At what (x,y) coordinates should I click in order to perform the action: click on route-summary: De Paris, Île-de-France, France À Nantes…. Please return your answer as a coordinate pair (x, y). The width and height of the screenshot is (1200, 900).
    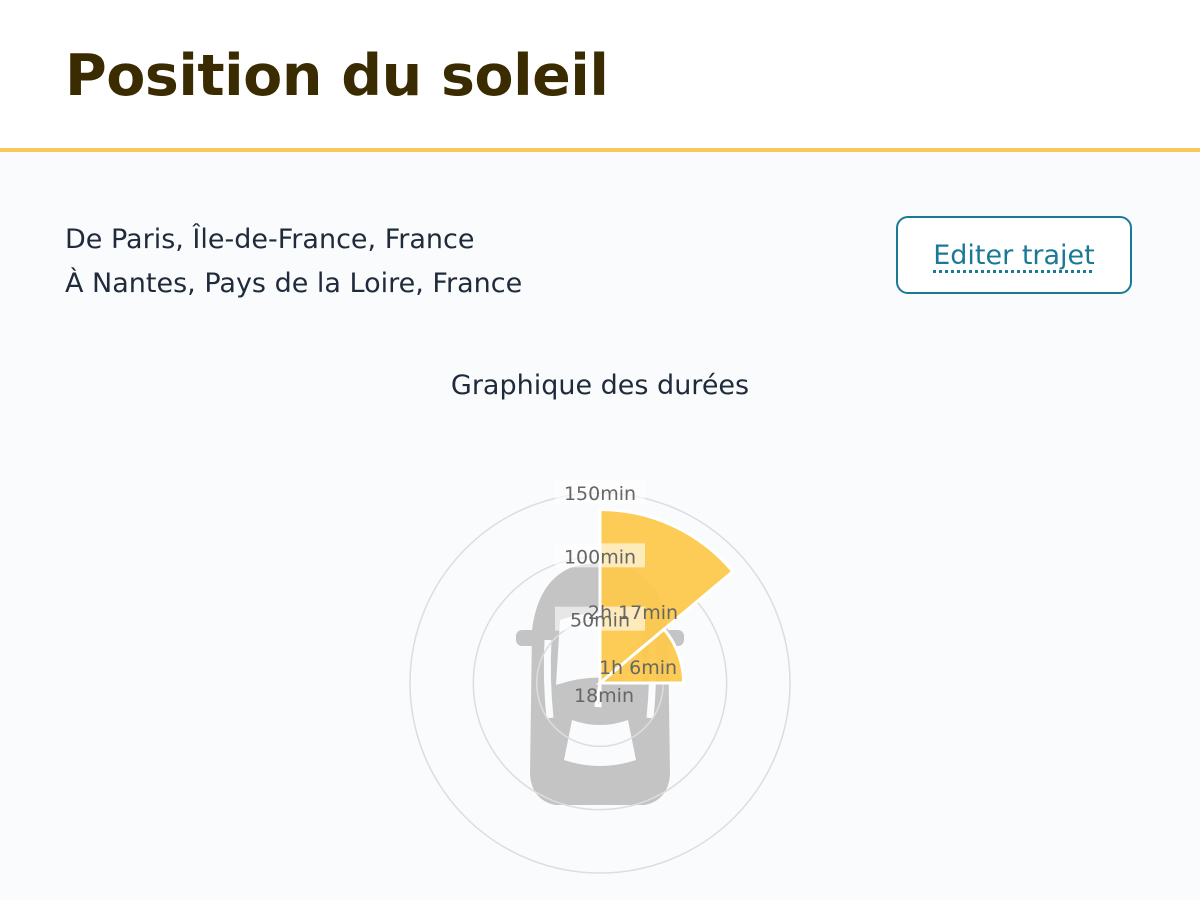
    Looking at the image, I should click on (293, 262).